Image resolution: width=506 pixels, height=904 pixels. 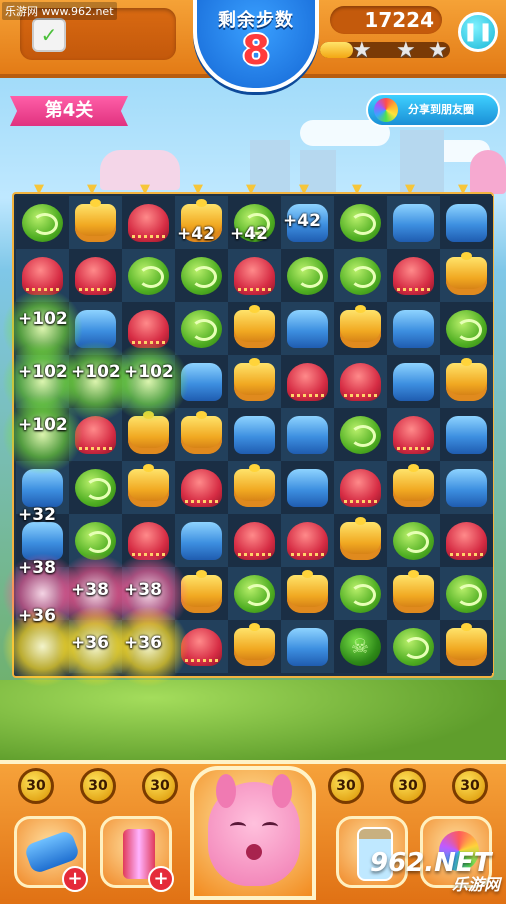 What do you see at coordinates (478, 32) in the screenshot?
I see `pause-button: ❚❚` at bounding box center [478, 32].